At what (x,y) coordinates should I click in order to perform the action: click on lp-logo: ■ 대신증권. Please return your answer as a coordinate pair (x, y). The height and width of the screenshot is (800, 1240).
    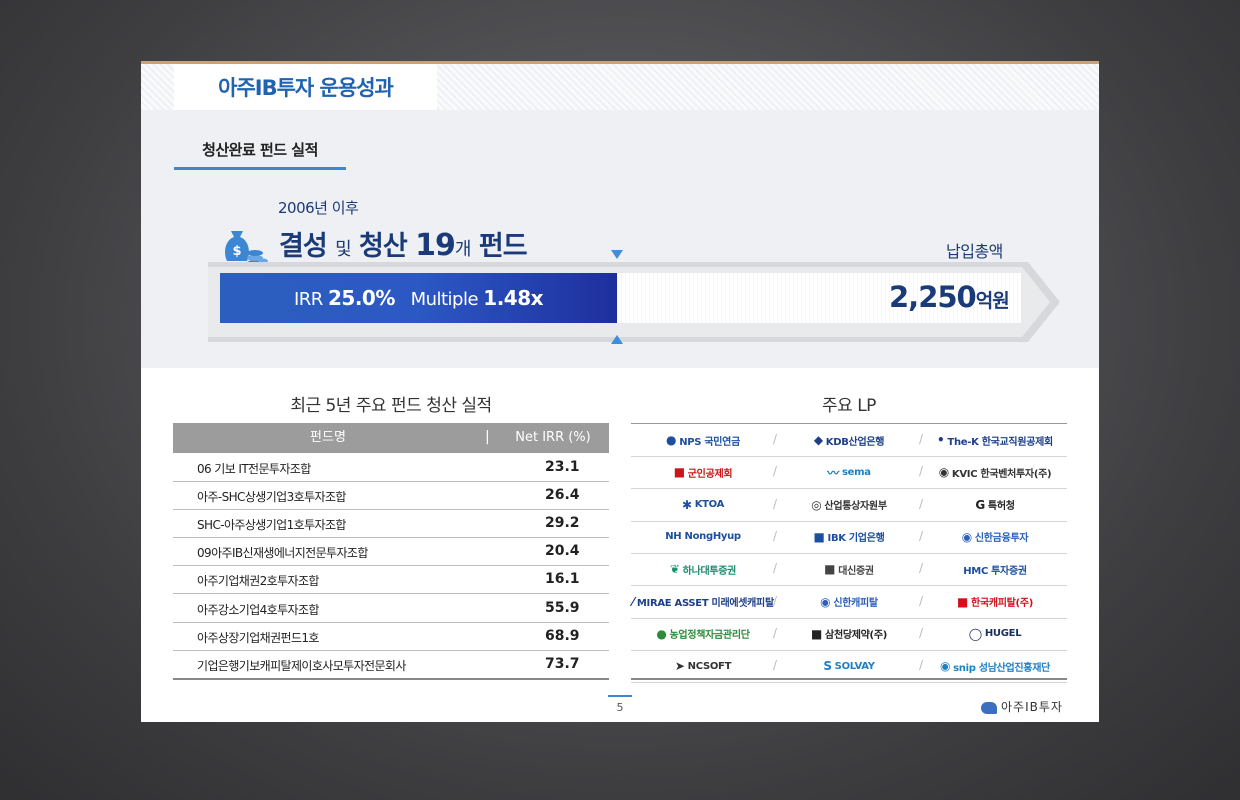
    Looking at the image, I should click on (849, 569).